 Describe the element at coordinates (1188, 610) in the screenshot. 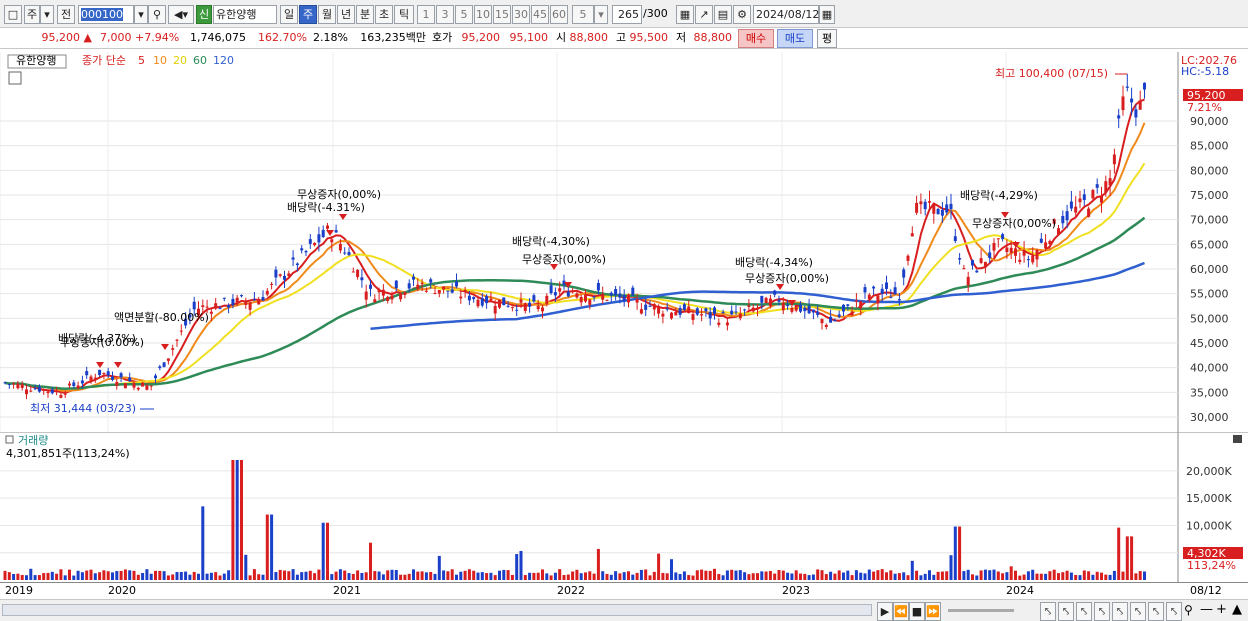

I see `zoom-search-icon: ⚲` at that location.